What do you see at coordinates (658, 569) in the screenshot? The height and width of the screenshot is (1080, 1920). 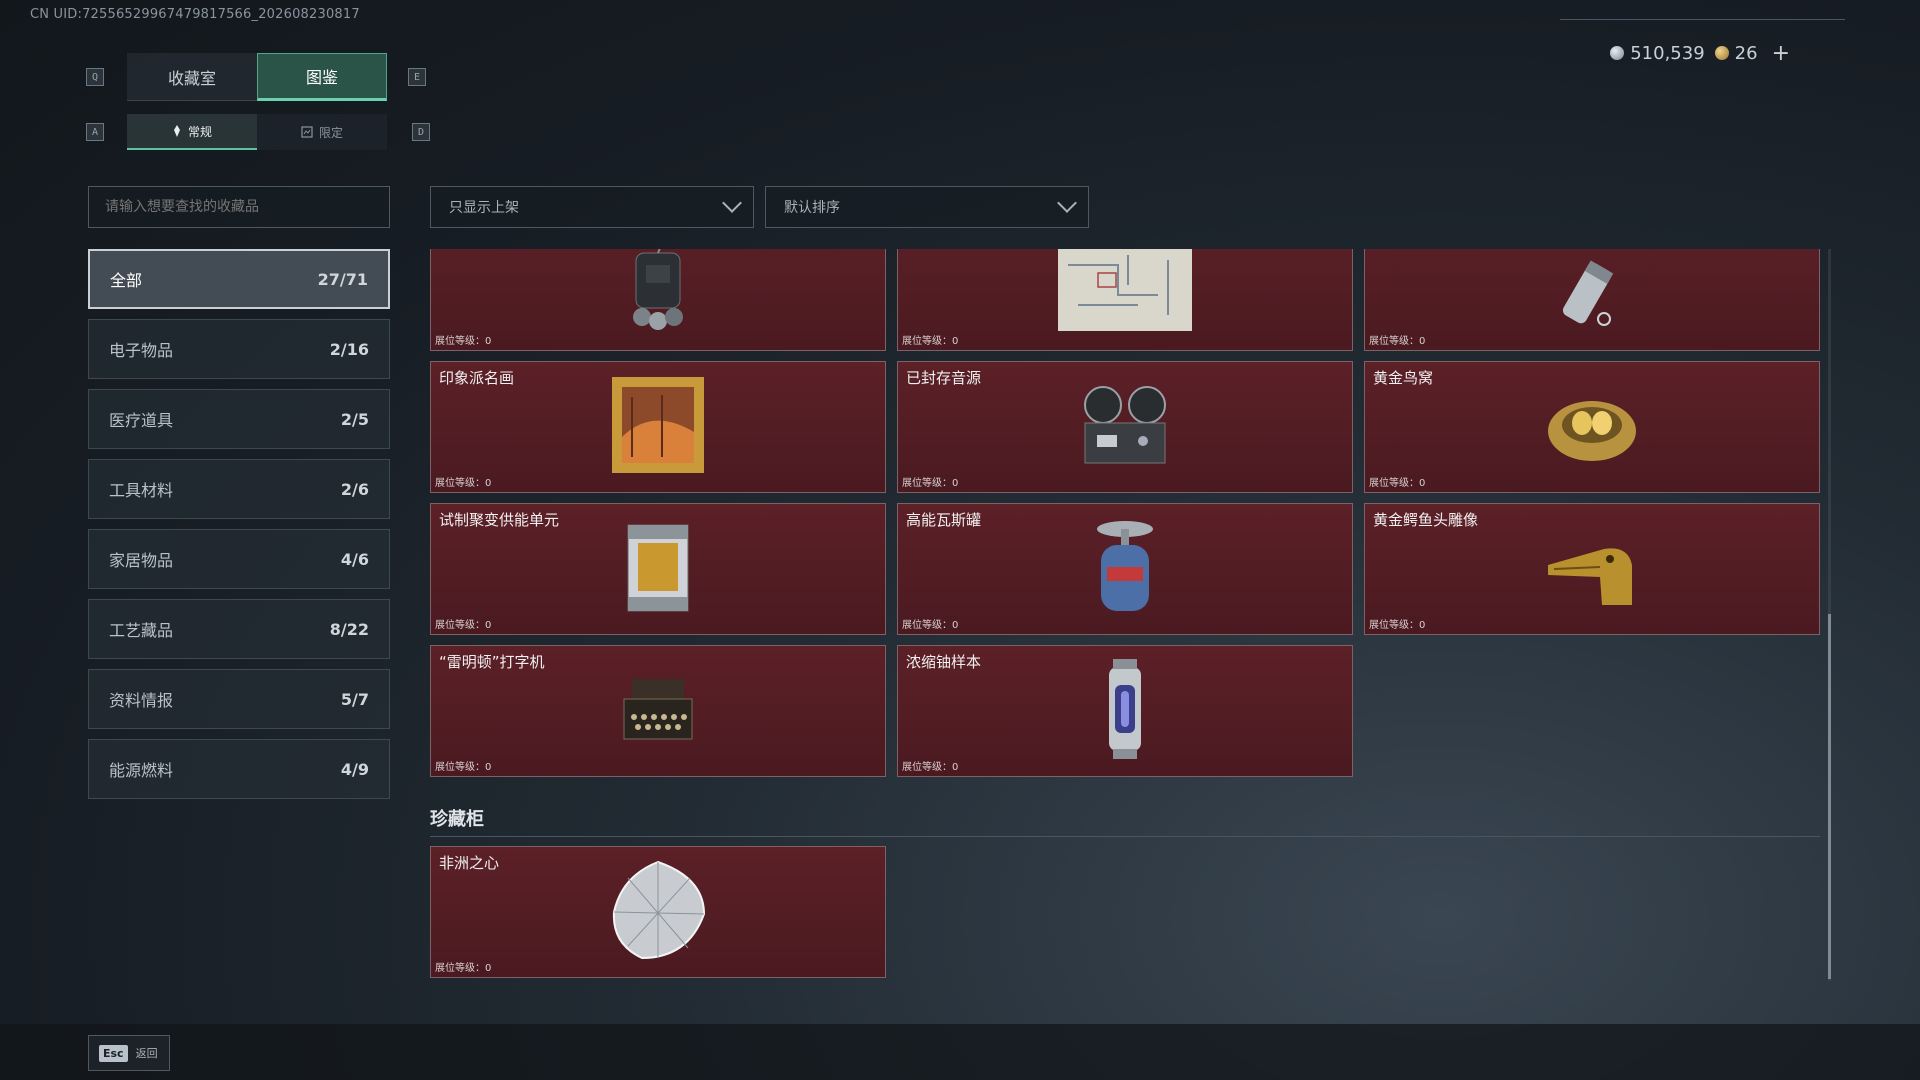 I see `item-card: 试制聚变供能单元 展位等级：0` at bounding box center [658, 569].